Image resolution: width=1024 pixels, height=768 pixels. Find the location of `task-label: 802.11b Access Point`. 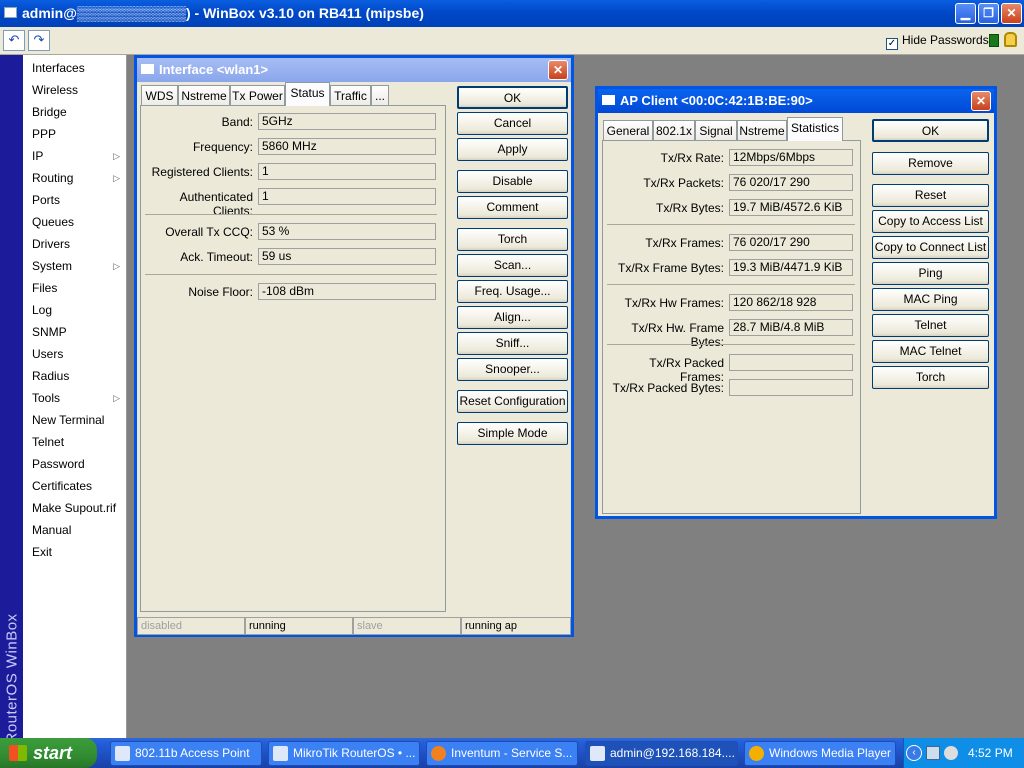

task-label: 802.11b Access Point is located at coordinates (192, 753).